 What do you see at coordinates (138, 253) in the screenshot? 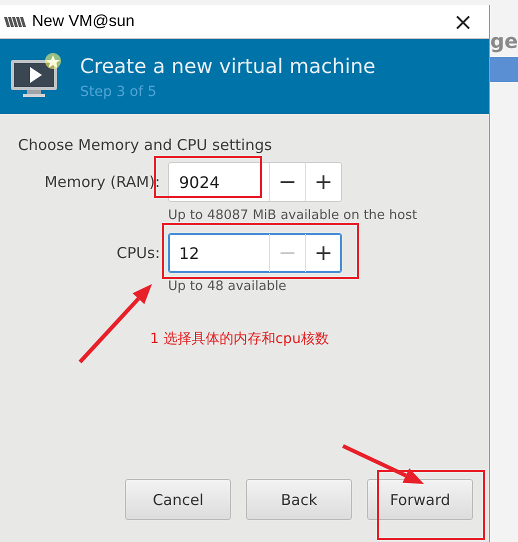
I see `field-label: CPUs:` at bounding box center [138, 253].